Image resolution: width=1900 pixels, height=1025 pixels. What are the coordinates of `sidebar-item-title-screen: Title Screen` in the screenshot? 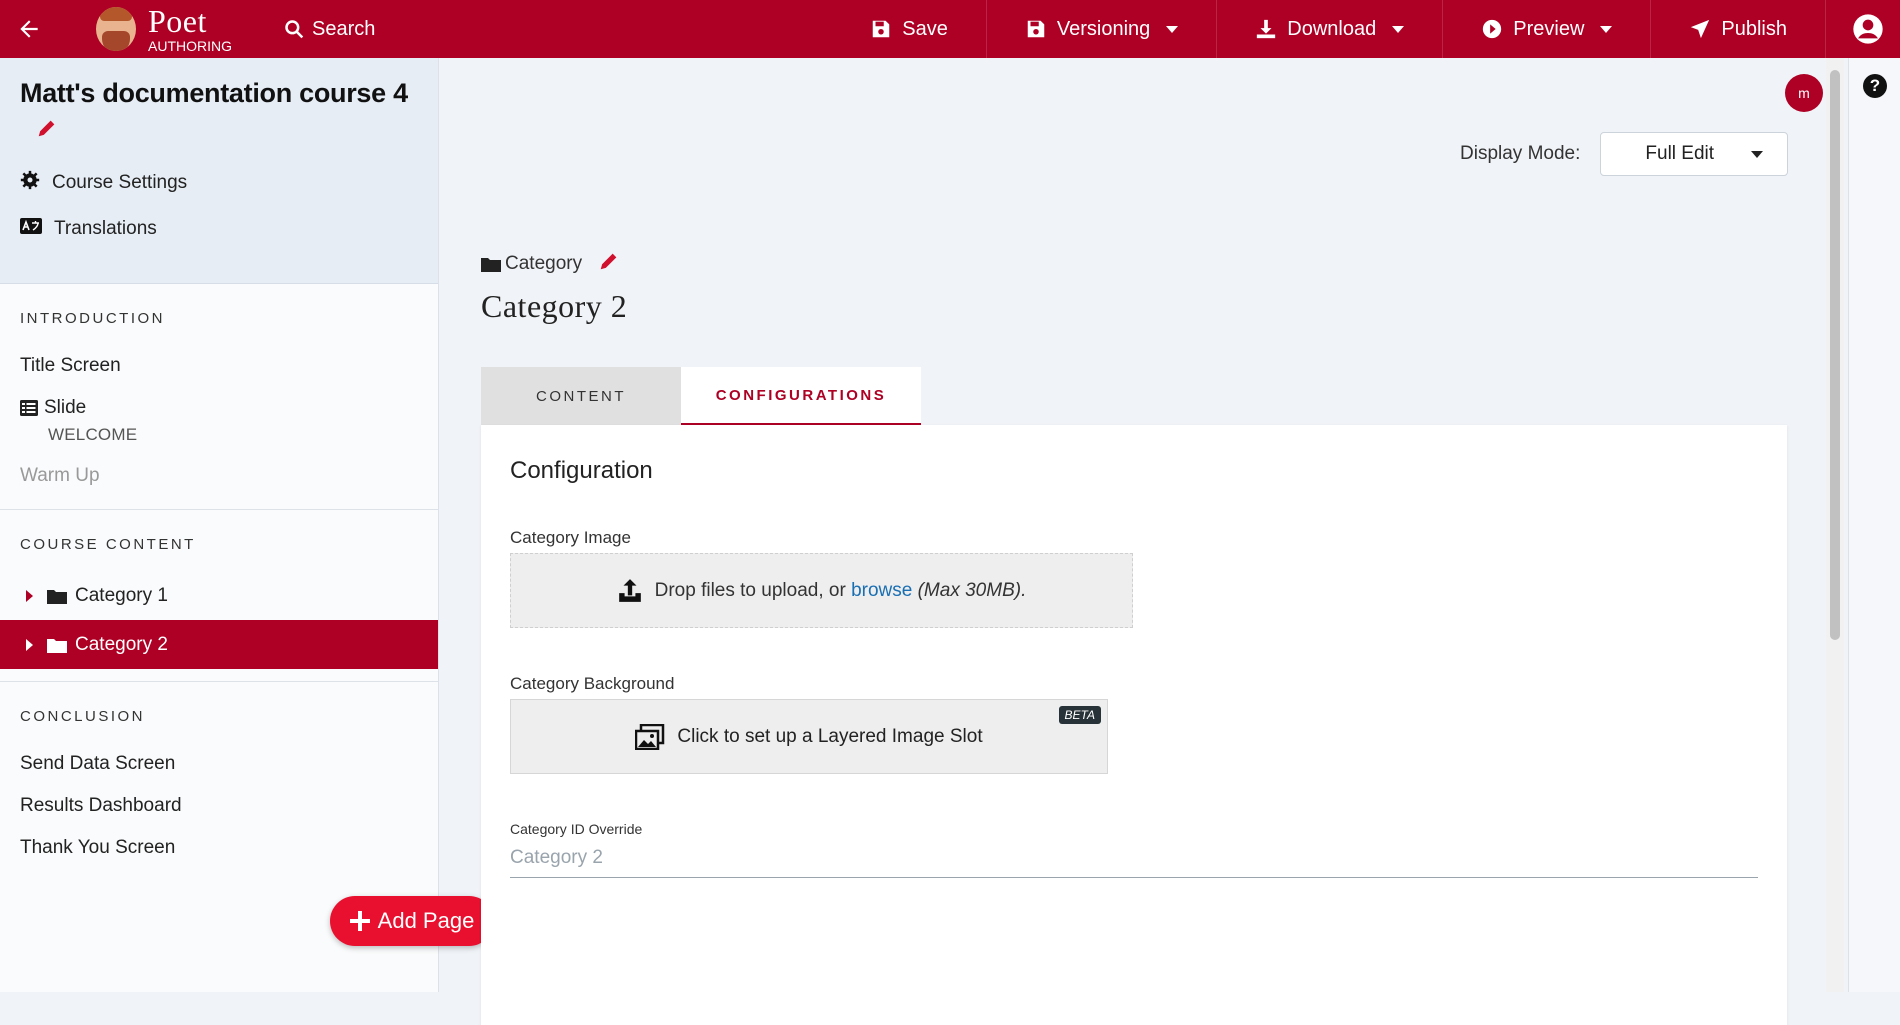 It's located at (219, 366).